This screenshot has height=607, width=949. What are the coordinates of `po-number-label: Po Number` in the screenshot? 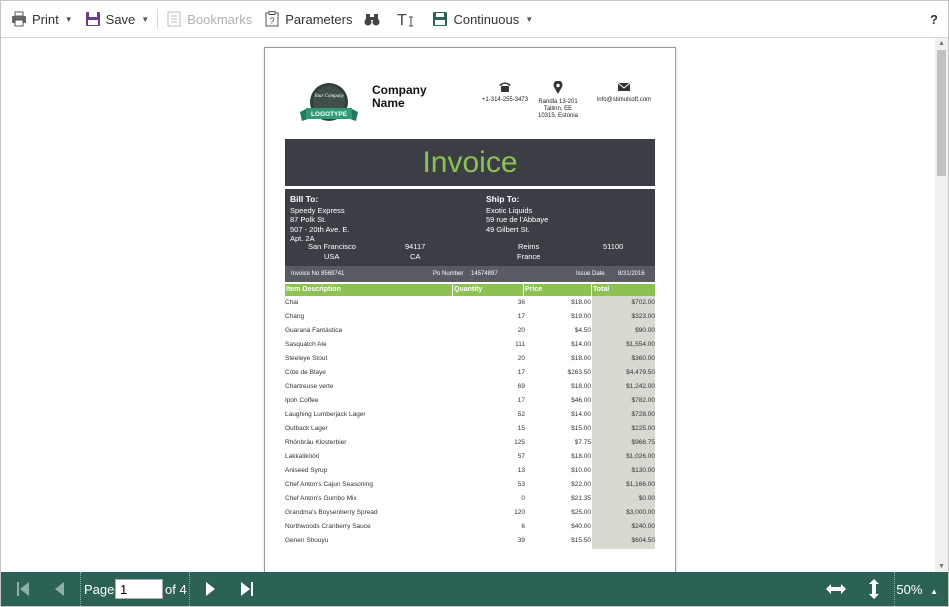 It's located at (448, 274).